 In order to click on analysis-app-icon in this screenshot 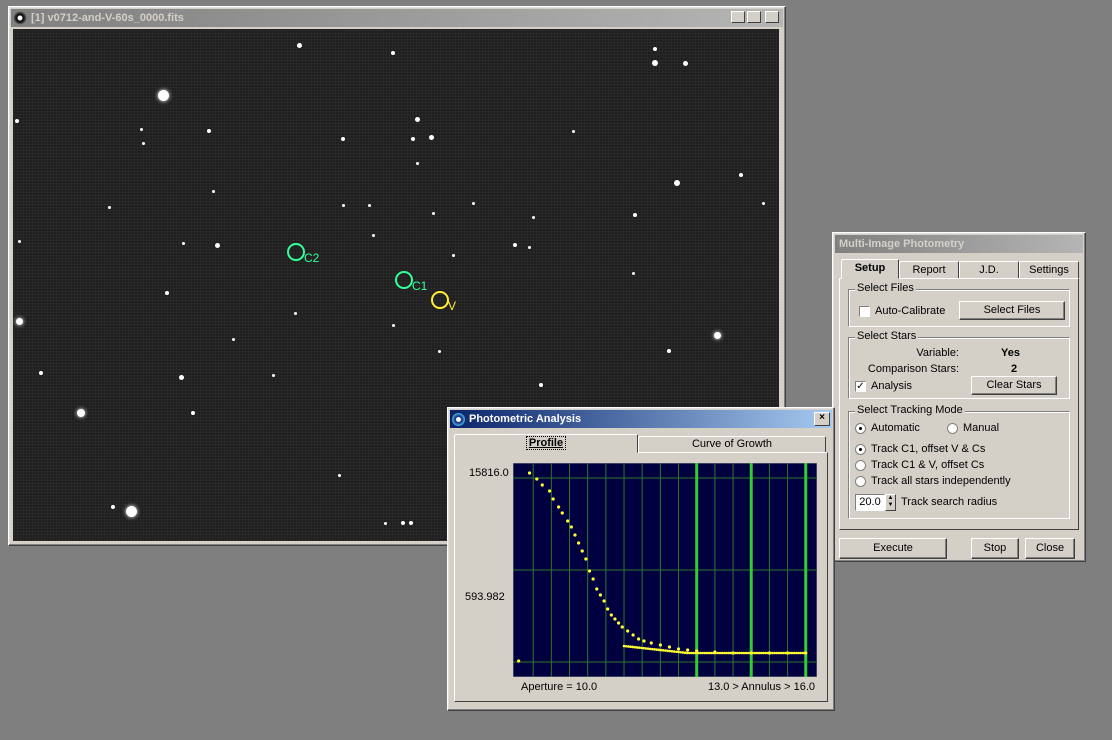, I will do `click(458, 419)`.